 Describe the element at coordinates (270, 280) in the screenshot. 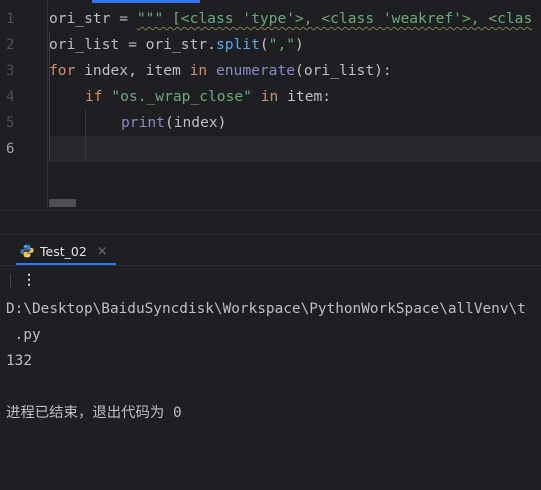

I see `run-toolbar: ⋮` at that location.